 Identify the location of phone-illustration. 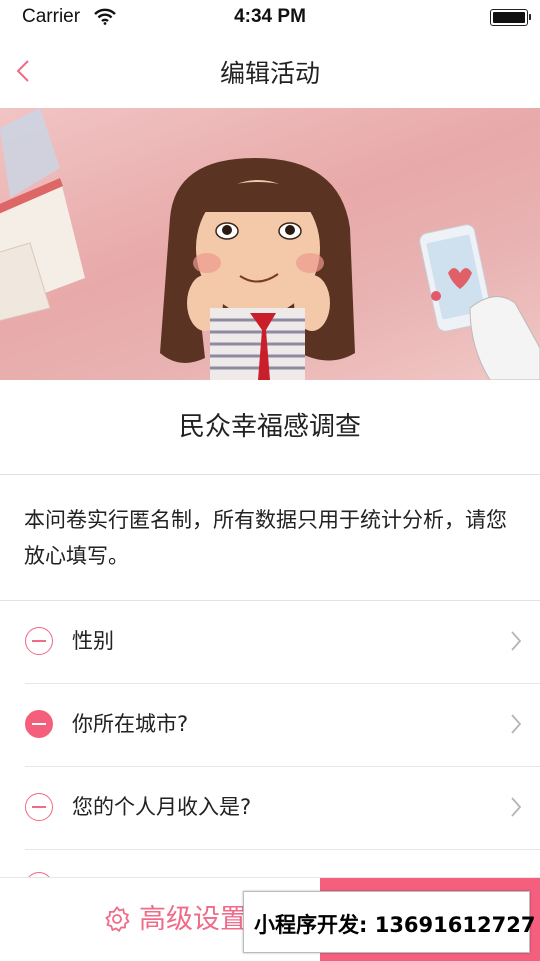
(479, 302).